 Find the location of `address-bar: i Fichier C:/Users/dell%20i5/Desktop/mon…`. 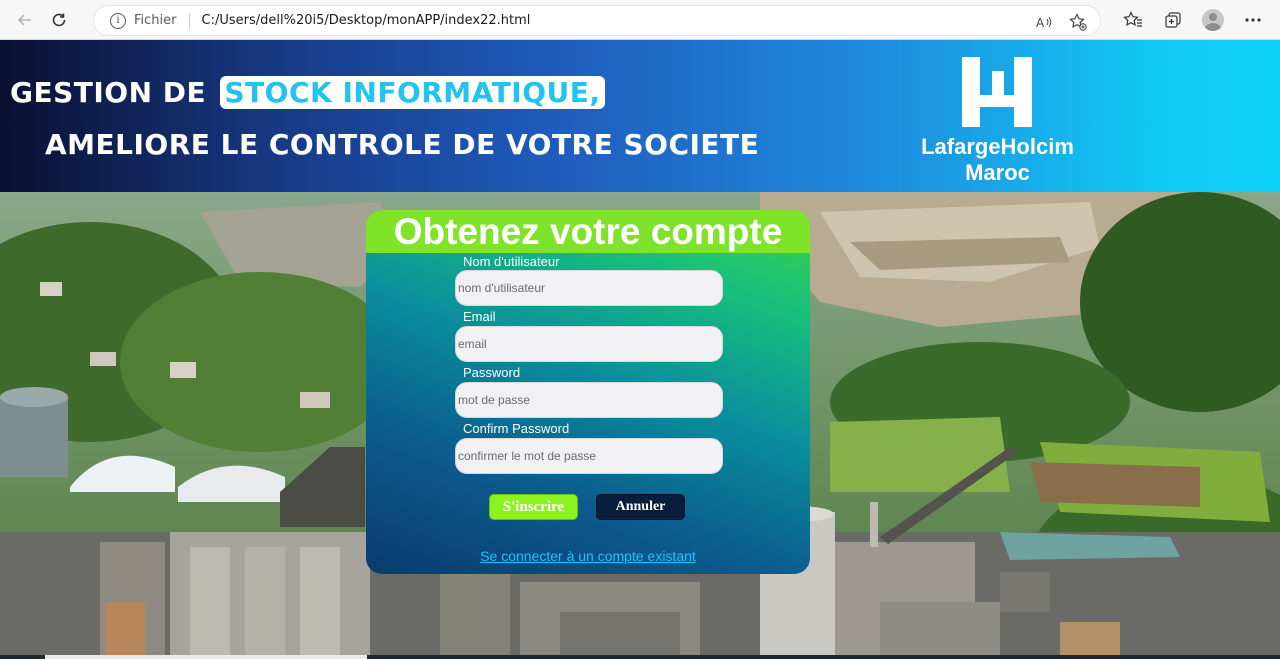

address-bar: i Fichier C:/Users/dell%20i5/Desktop/mon… is located at coordinates (597, 20).